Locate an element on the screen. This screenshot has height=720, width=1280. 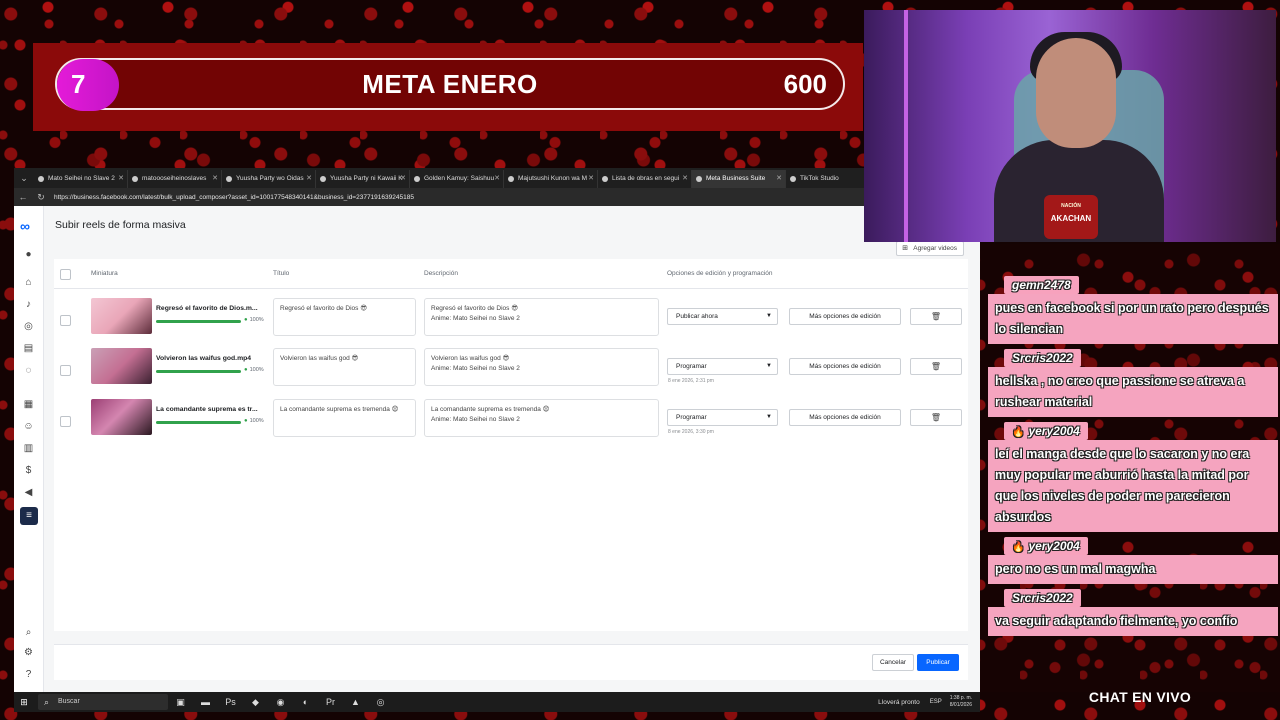
column-thumbnail: Miniatura is located at coordinates (104, 273).